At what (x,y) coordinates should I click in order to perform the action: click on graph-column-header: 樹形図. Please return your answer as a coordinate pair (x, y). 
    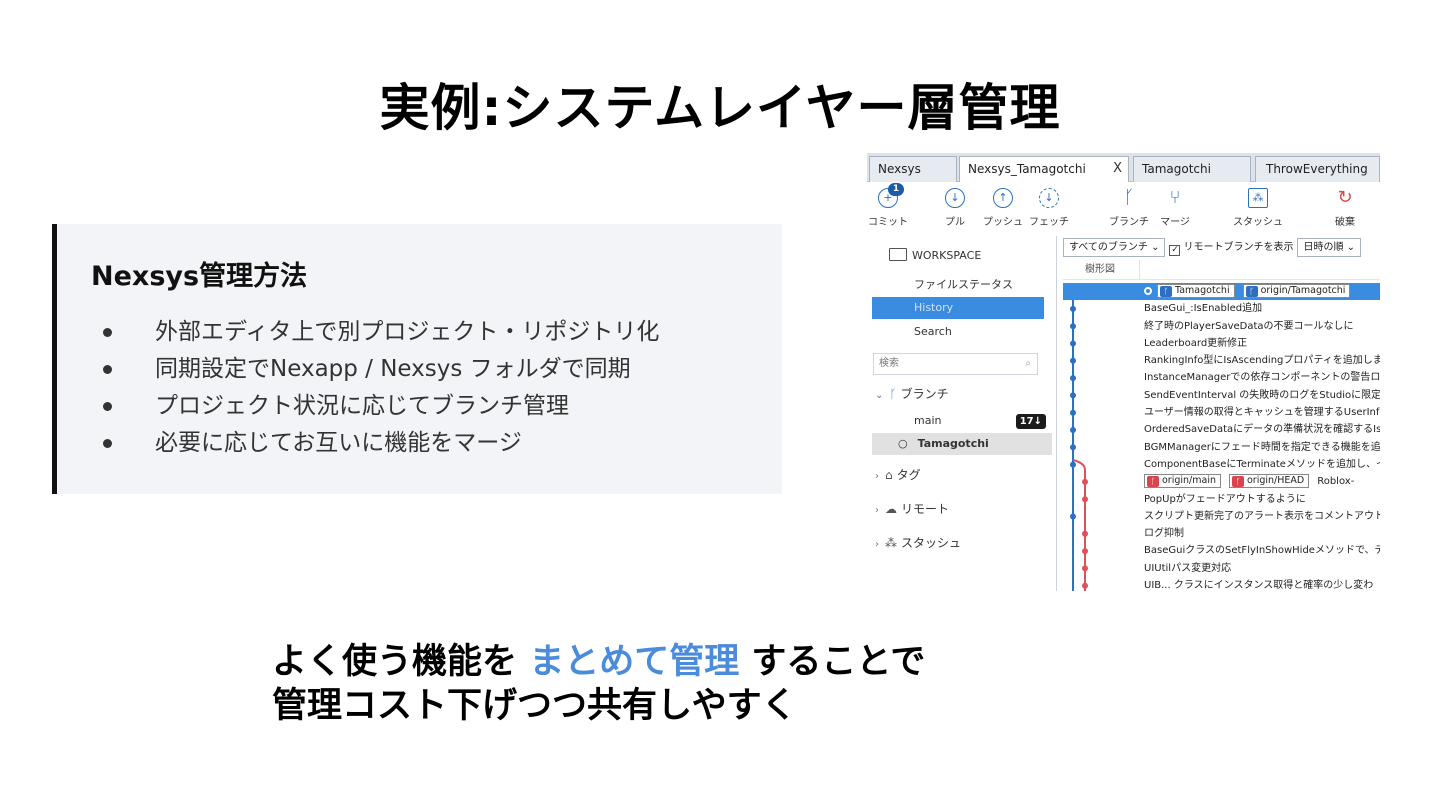
    Looking at the image, I should click on (1221, 270).